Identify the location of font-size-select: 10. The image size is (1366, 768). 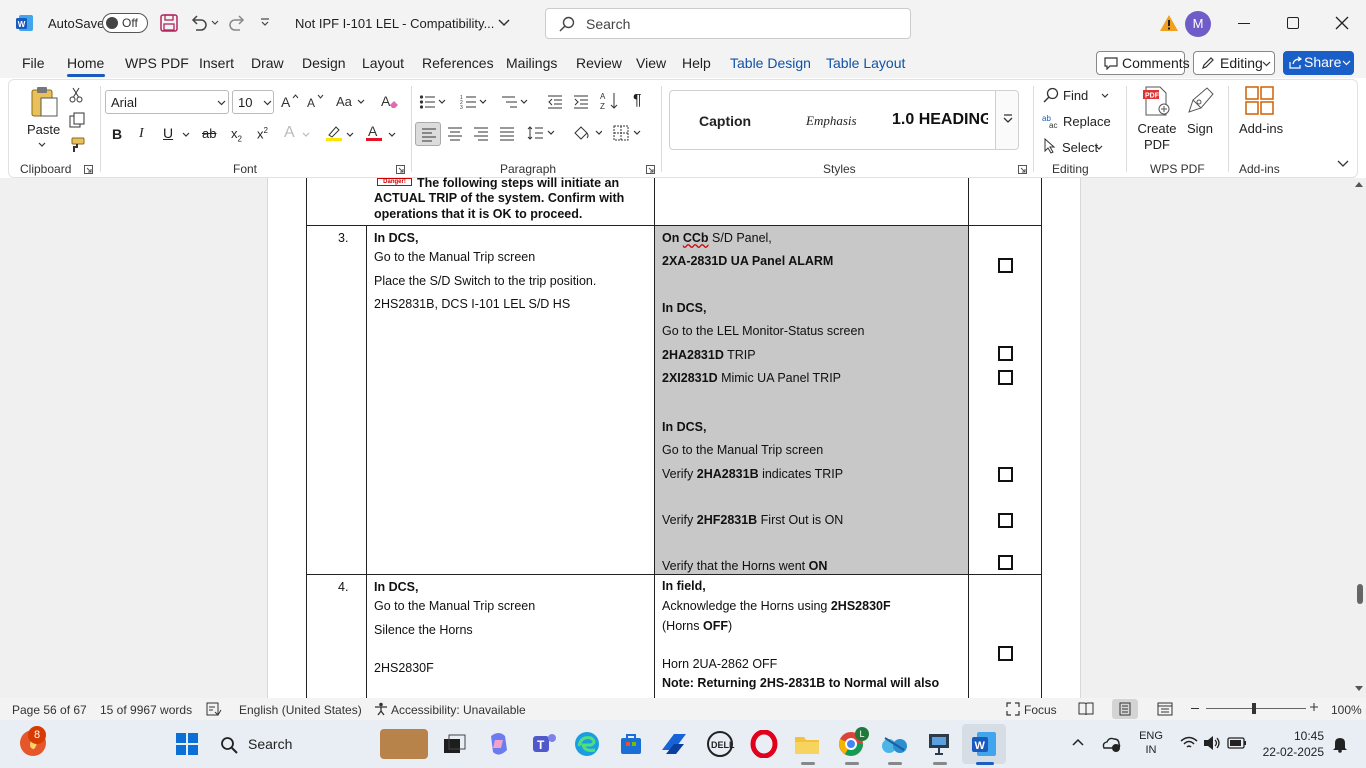
(253, 102).